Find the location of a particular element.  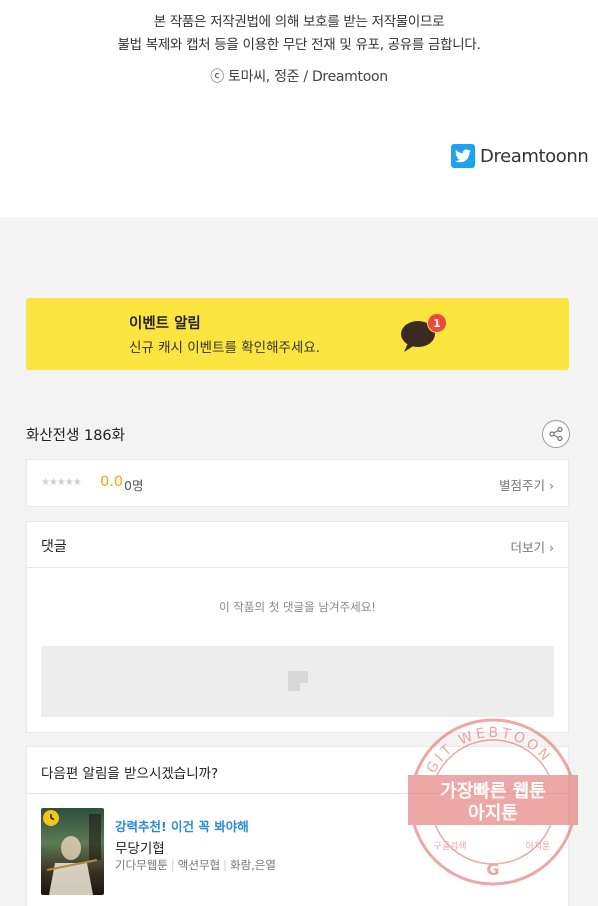

recommend-meta: 기다무웹툰 | 액션무협 | 화람,은열 is located at coordinates (195, 865).